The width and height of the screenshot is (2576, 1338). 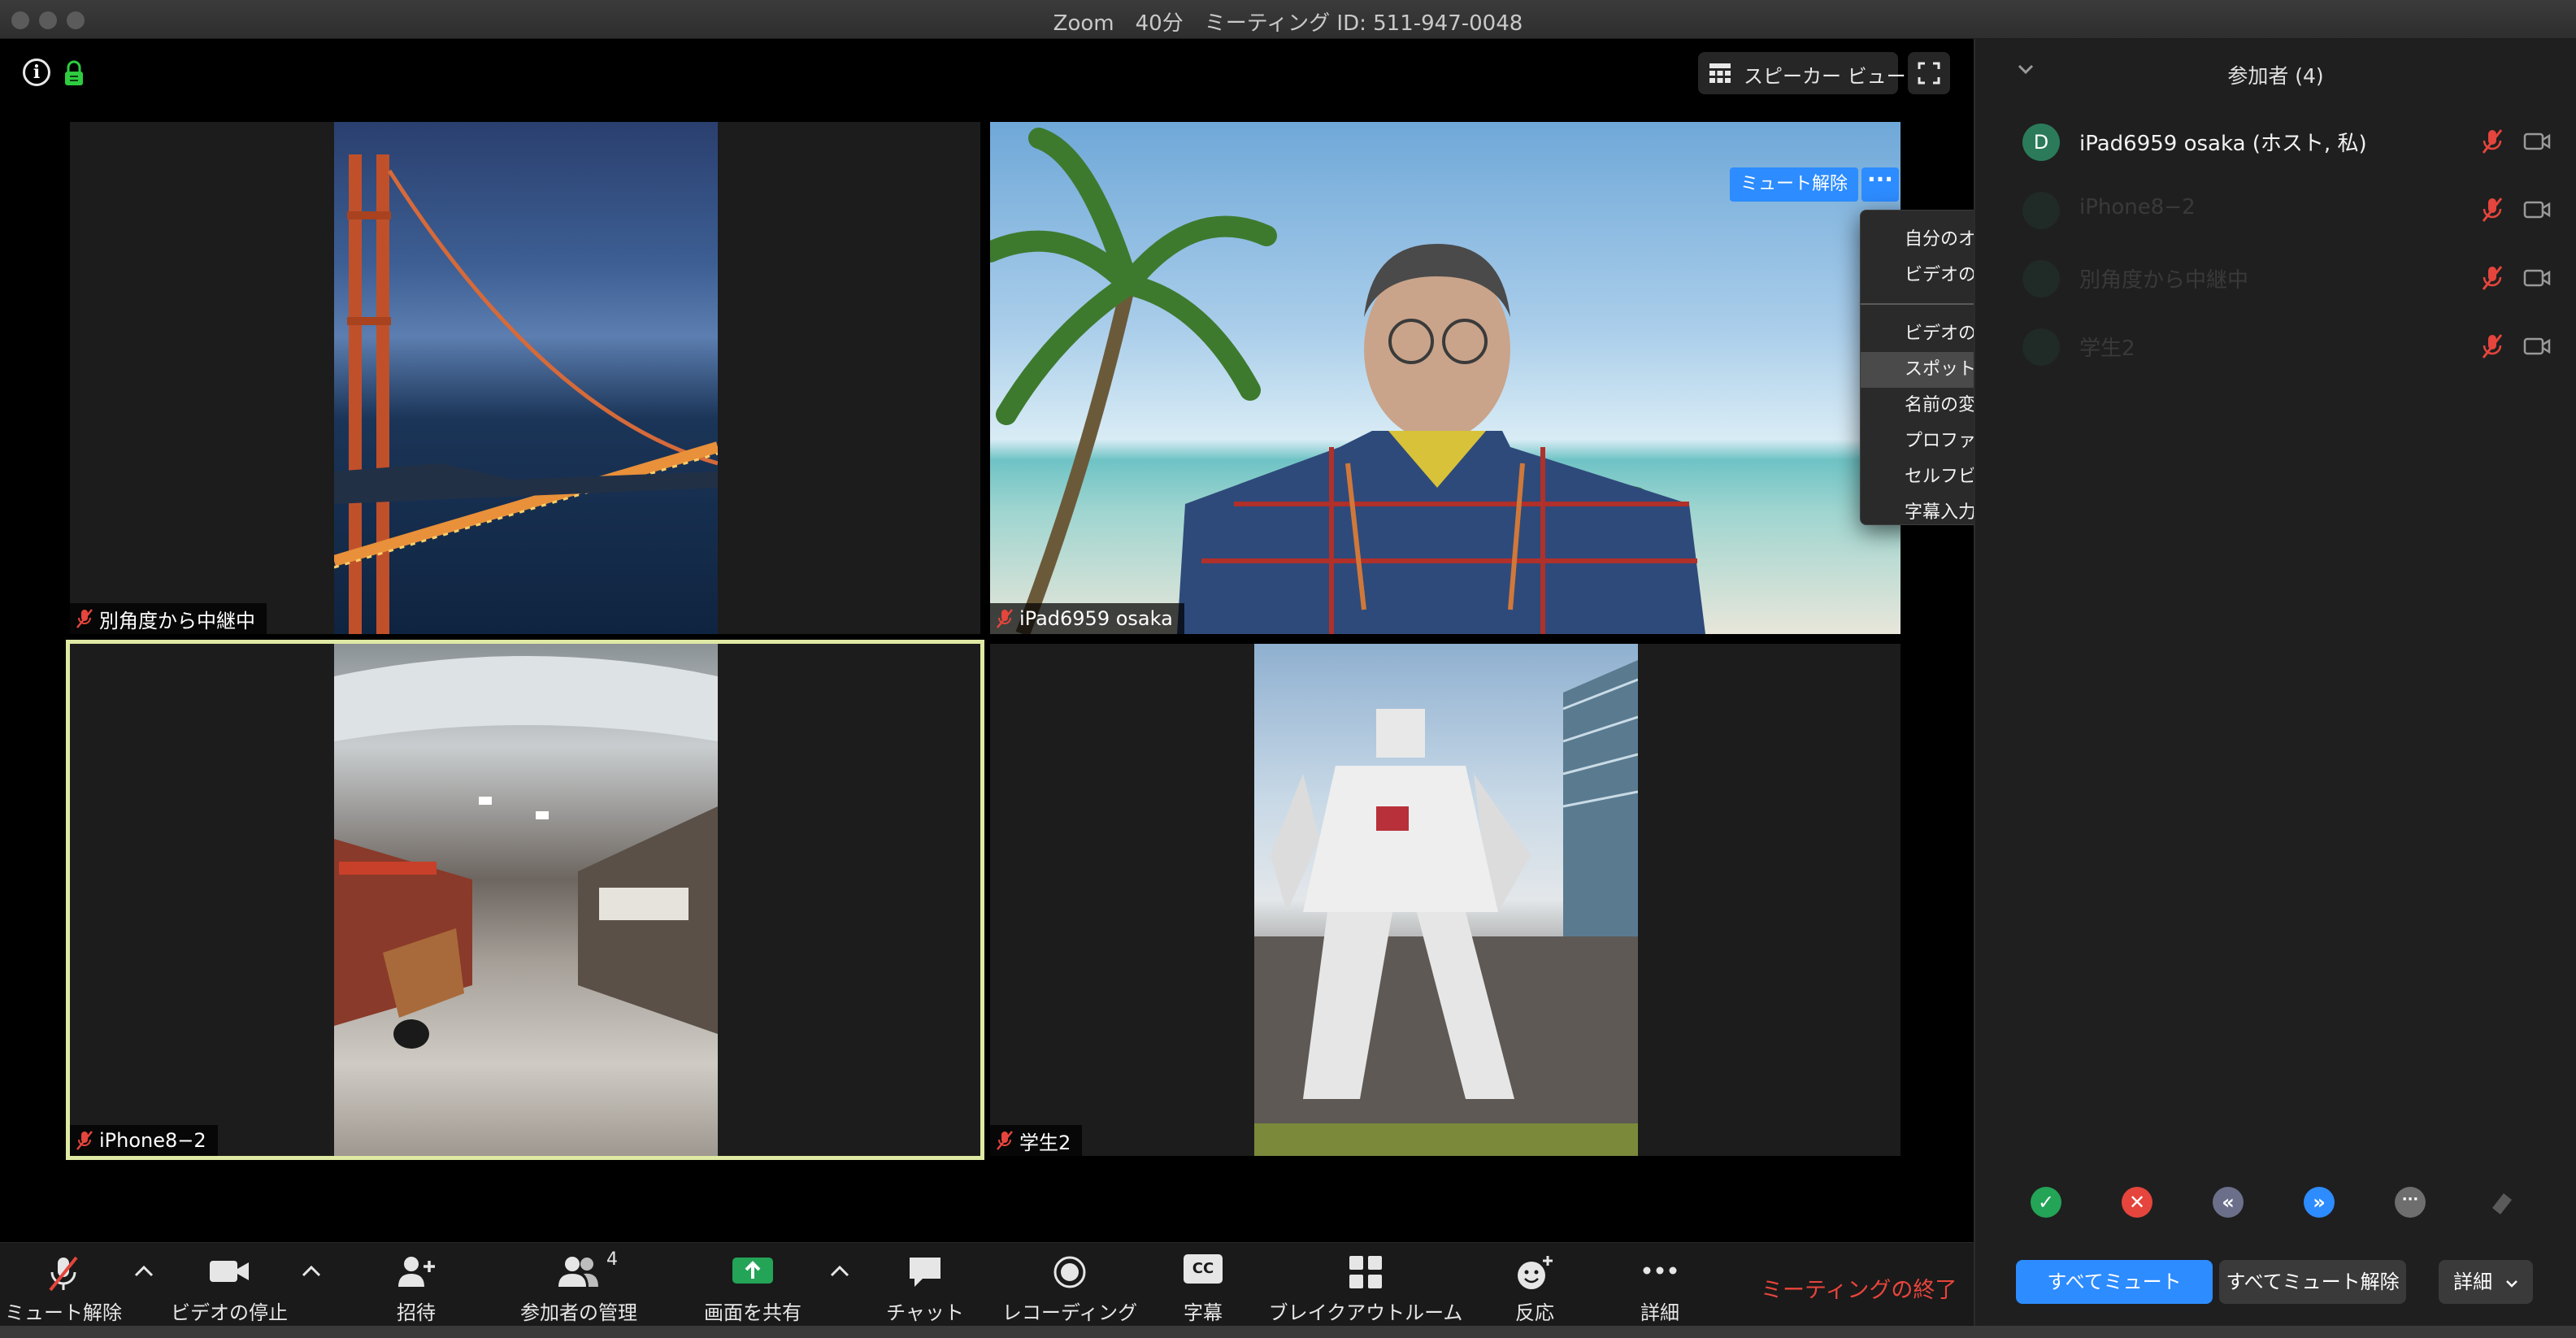 I want to click on participant-name: iPad6959 osaka (ホスト, 私), so click(x=2223, y=144).